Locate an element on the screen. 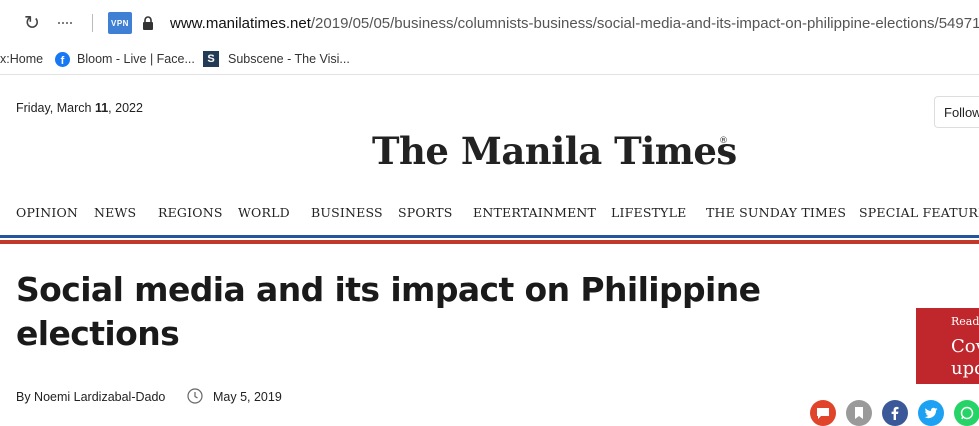 This screenshot has height=426, width=979. facebook-share-button is located at coordinates (895, 413).